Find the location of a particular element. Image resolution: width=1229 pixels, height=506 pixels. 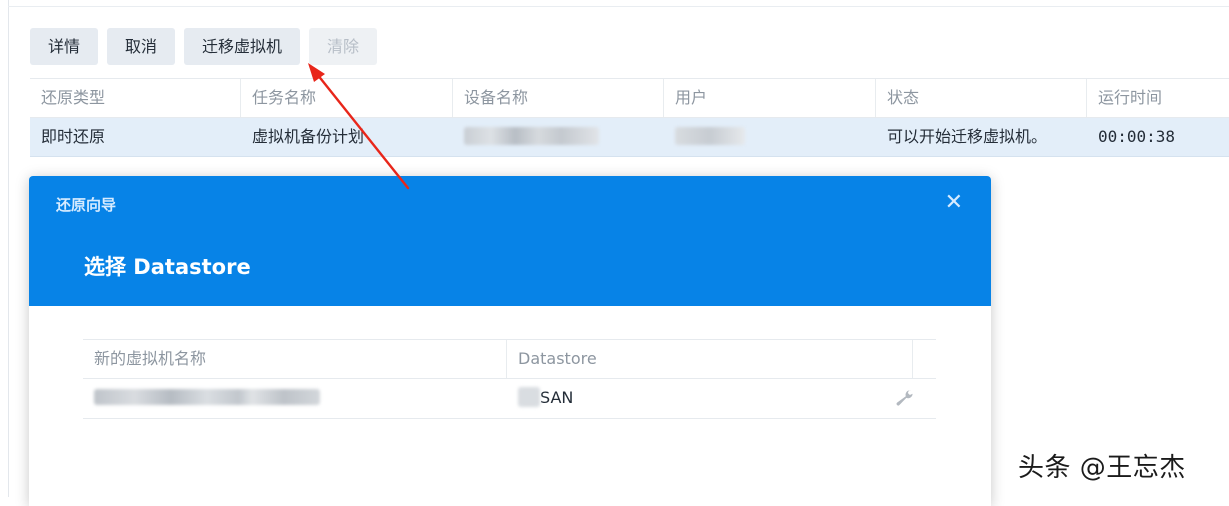

task-table-header: 还原类型 任务名称 设备名称 用户 状态 运行时间 is located at coordinates (629, 98).